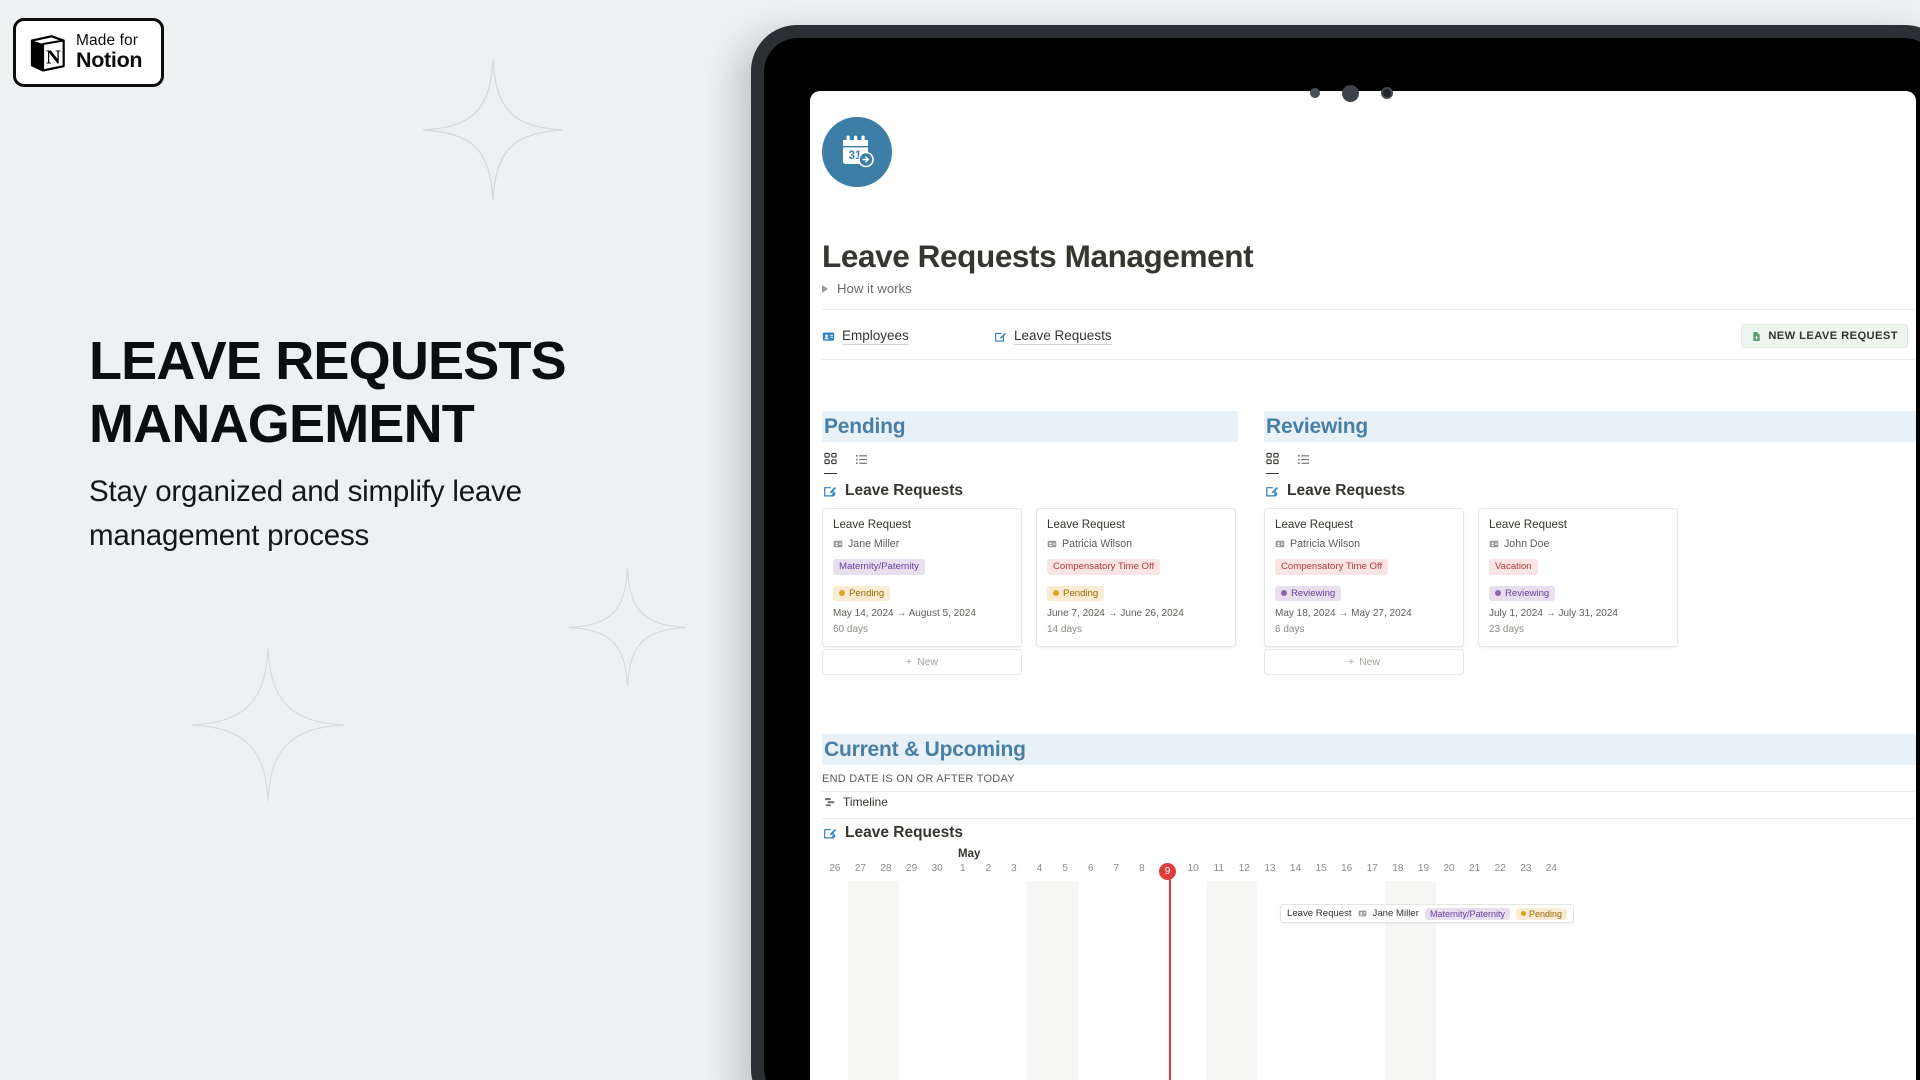 The image size is (1920, 1080). I want to click on view-tabs-pending, so click(846, 461).